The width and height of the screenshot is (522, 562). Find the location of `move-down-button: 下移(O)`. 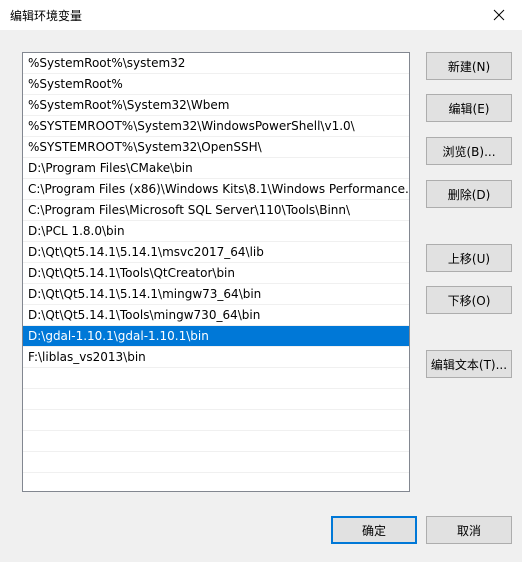

move-down-button: 下移(O) is located at coordinates (469, 300).